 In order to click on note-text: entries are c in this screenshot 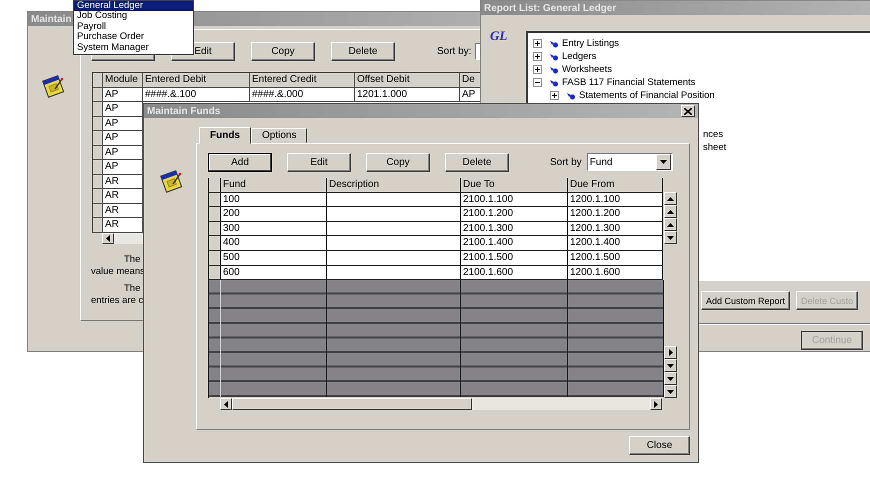, I will do `click(117, 300)`.